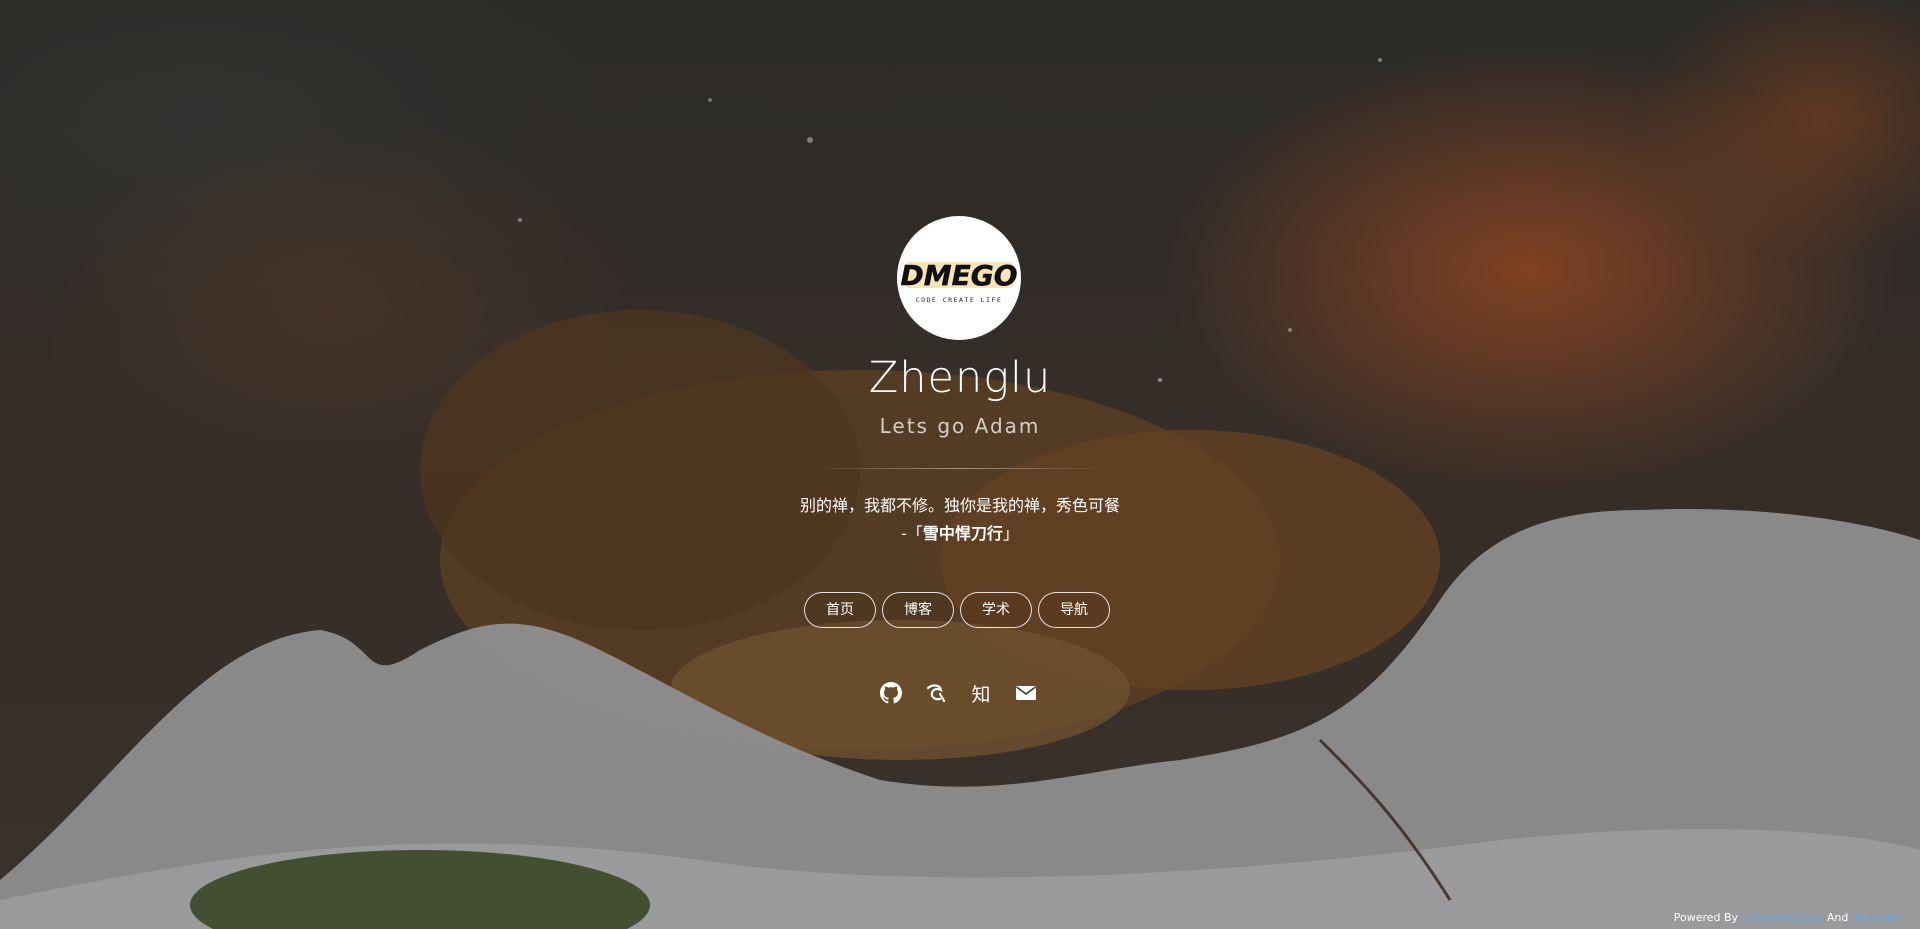 The width and height of the screenshot is (1920, 929). Describe the element at coordinates (958, 693) in the screenshot. I see `social-links: 知` at that location.